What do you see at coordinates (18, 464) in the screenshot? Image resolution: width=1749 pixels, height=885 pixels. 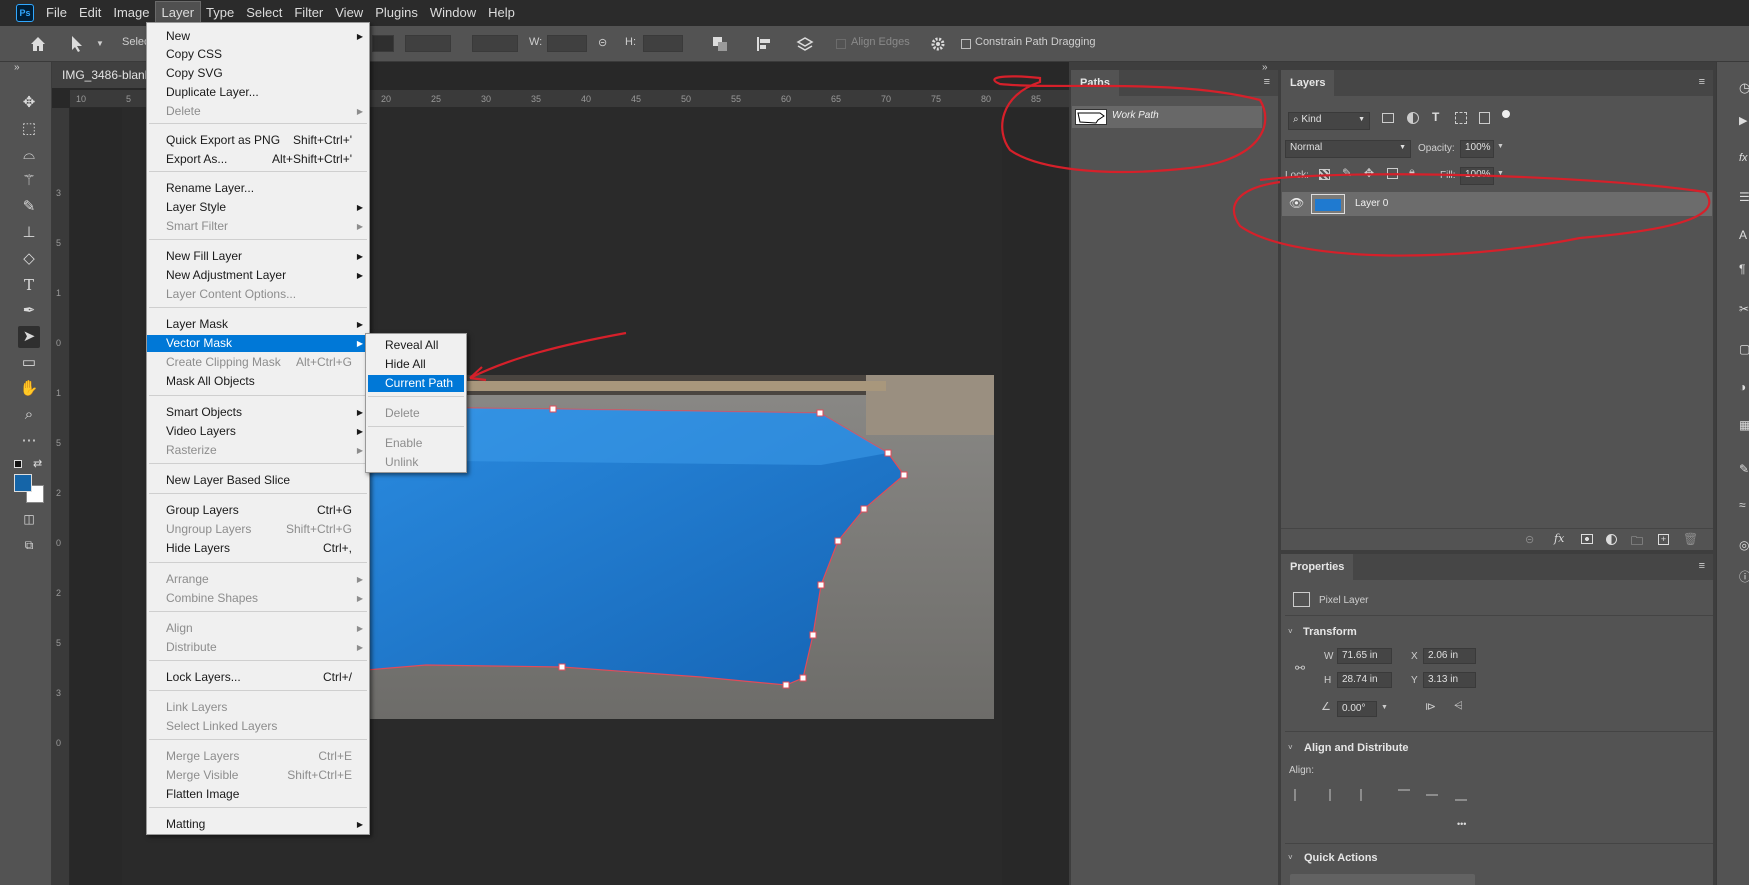 I see `default-colors-icon` at bounding box center [18, 464].